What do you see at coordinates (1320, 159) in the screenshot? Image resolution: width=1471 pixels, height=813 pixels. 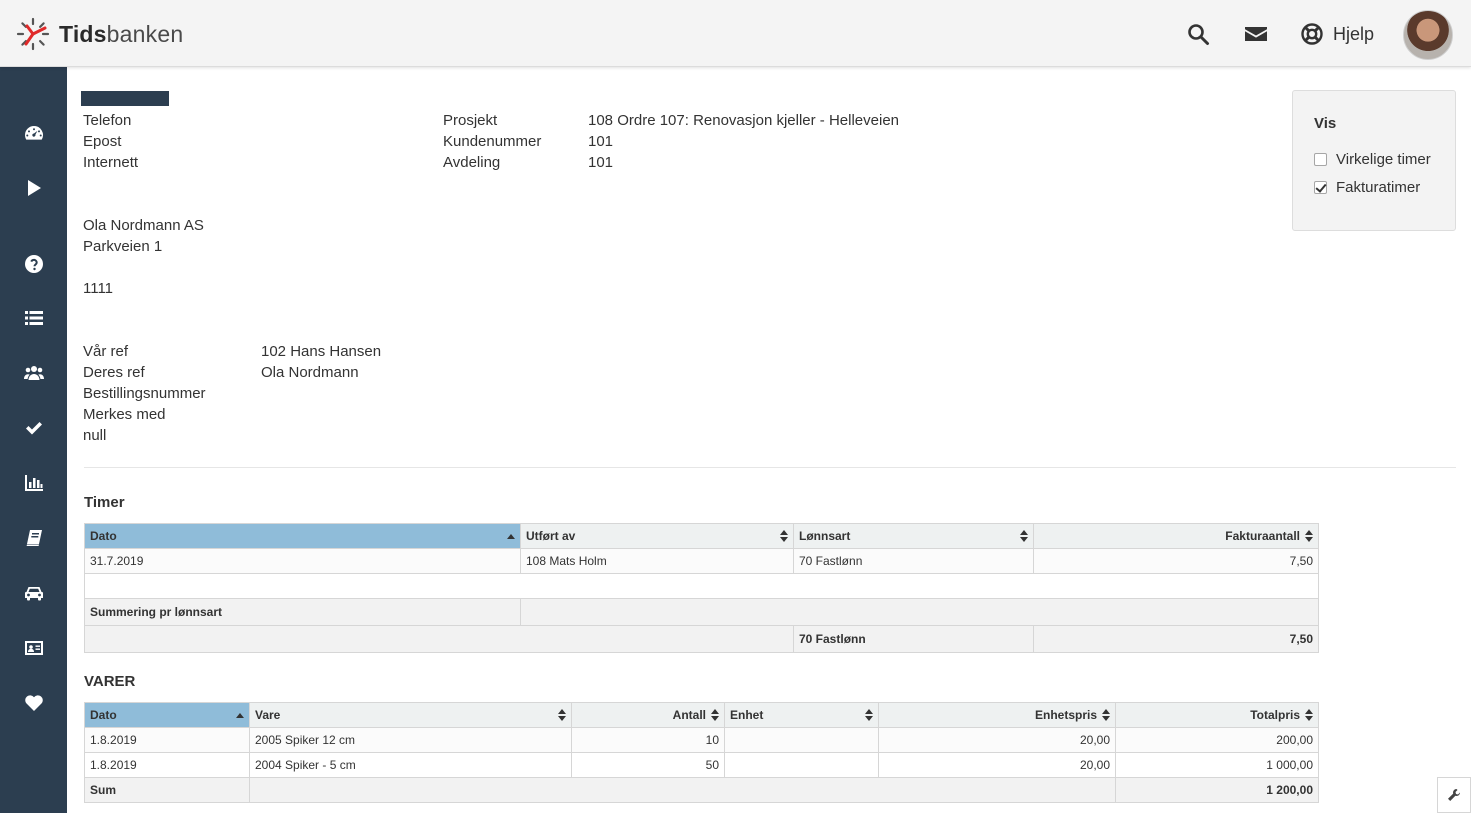 I see `actual-hours-checkbox` at bounding box center [1320, 159].